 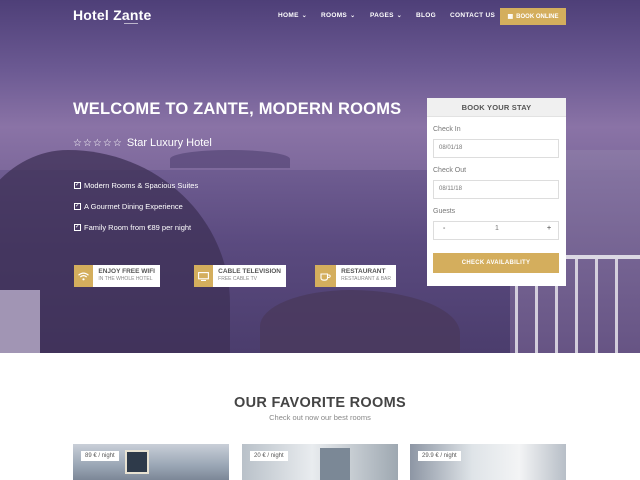 I want to click on book-online-label: BOOK ONLINE, so click(x=537, y=16).